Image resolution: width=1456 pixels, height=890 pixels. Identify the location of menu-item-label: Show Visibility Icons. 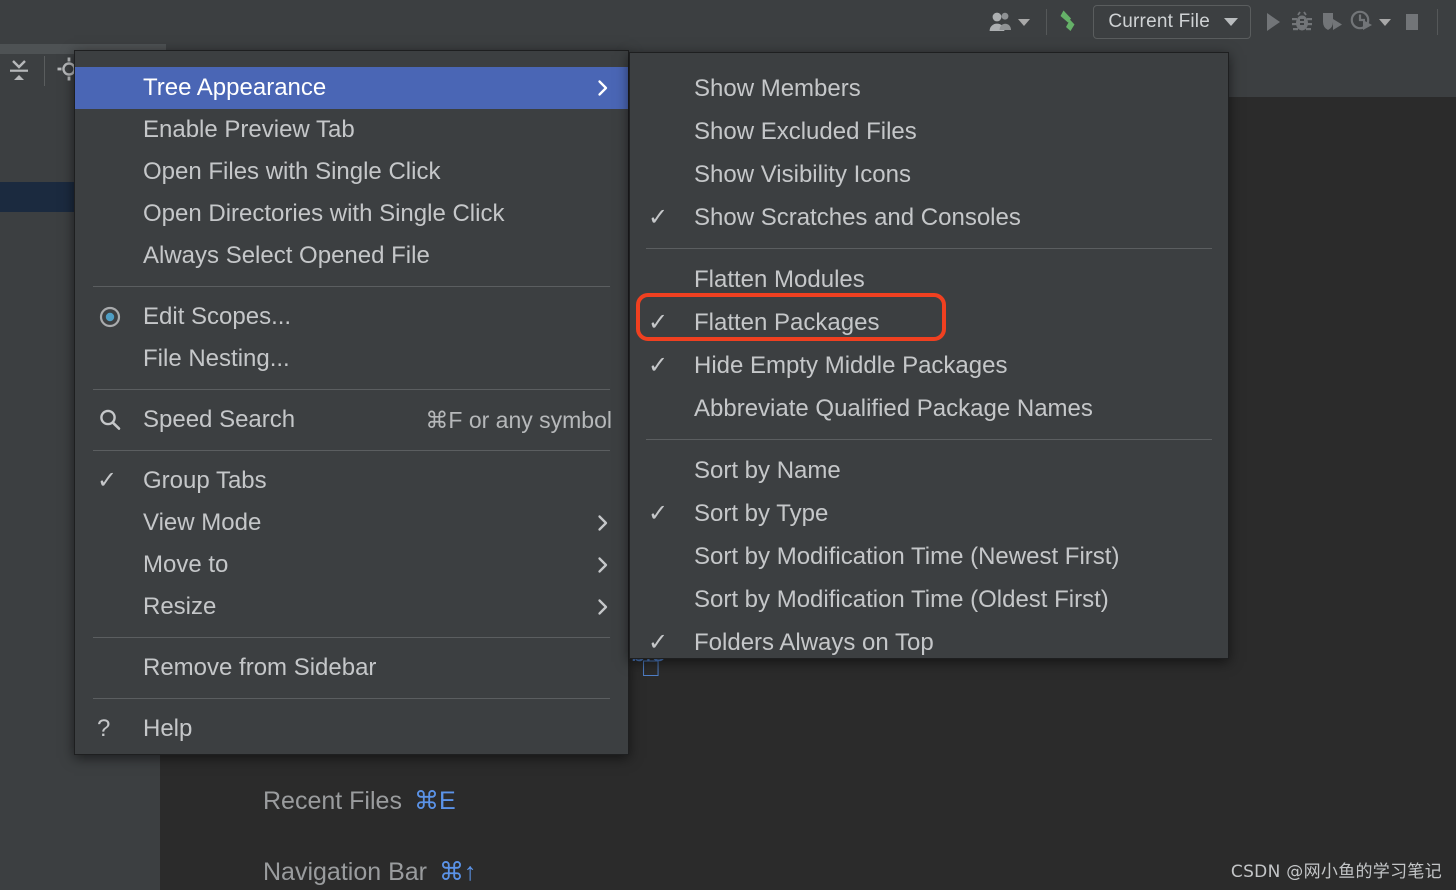
(802, 174).